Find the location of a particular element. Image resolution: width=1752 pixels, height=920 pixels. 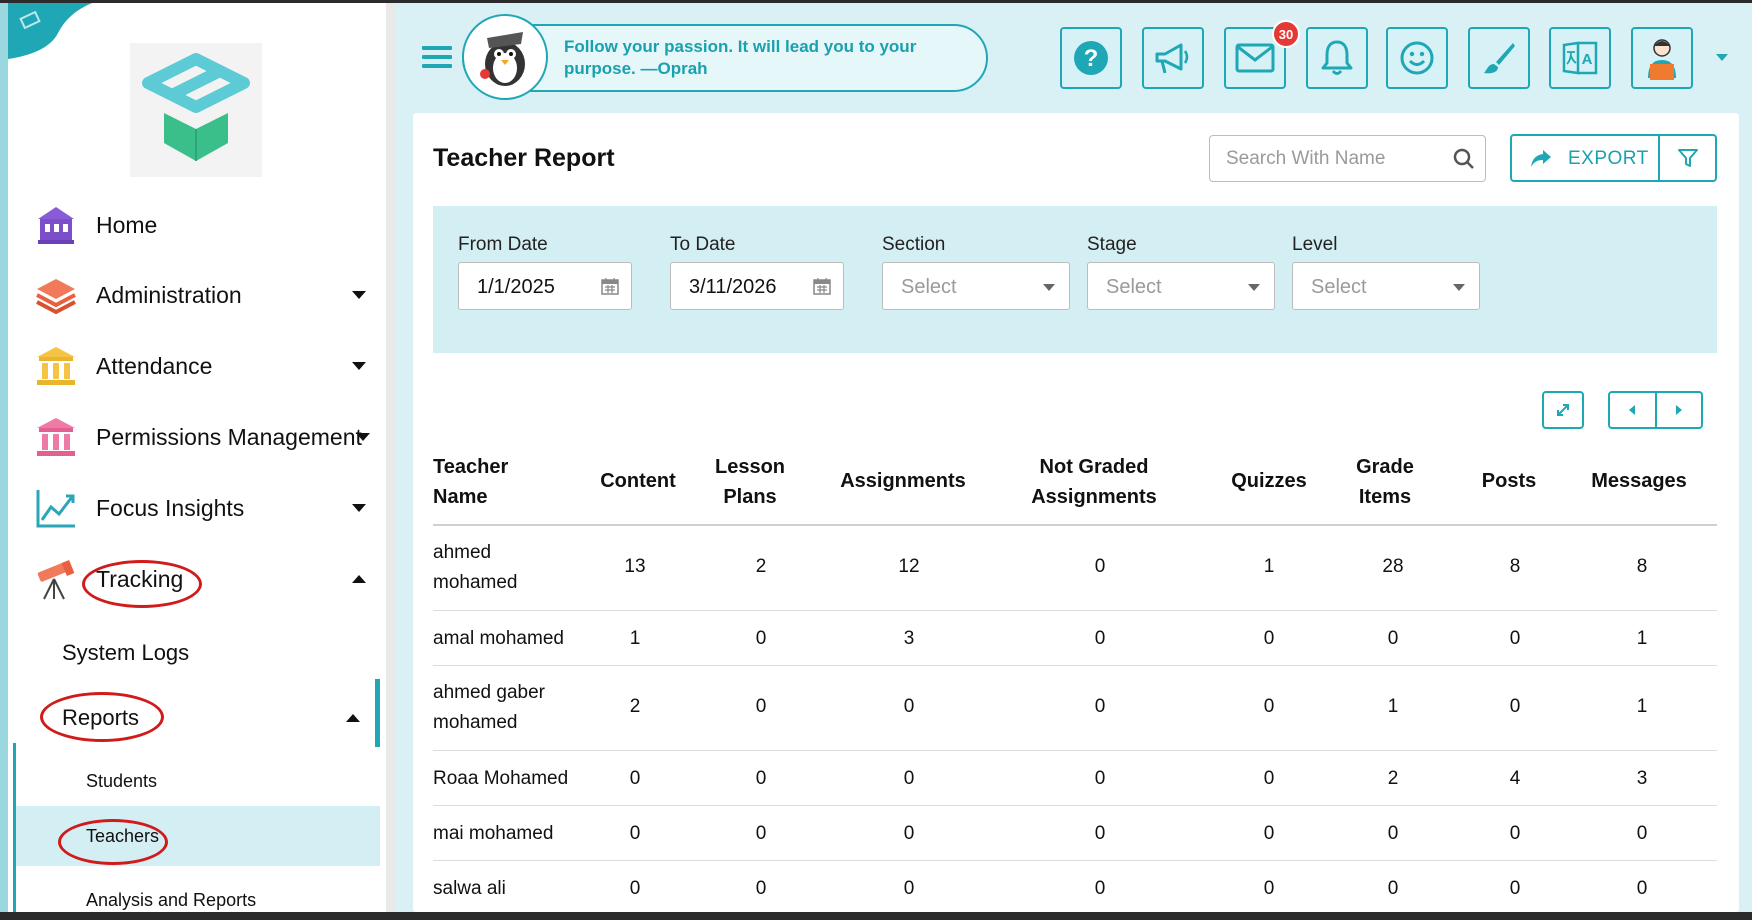

from-date-input: 1/1/2025 is located at coordinates (545, 286).